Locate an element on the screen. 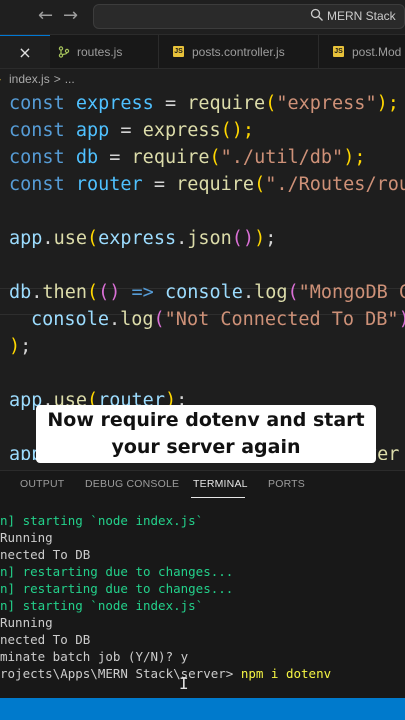  code-line: const router = require("./Routes/rout is located at coordinates (207, 184).